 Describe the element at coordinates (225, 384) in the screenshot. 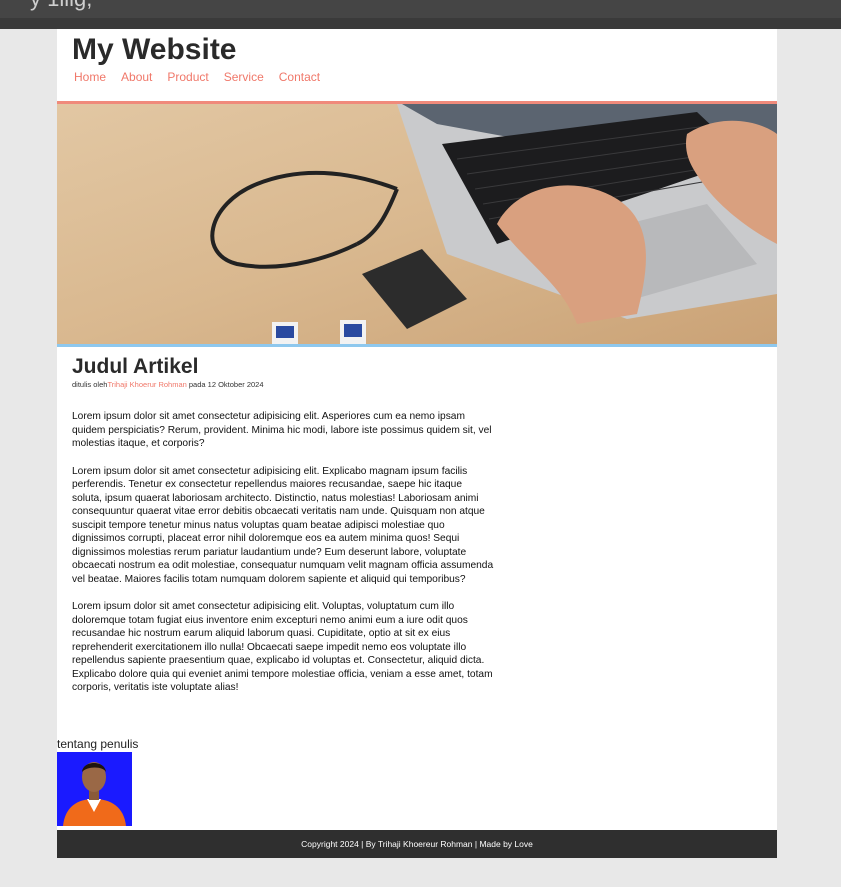

I see `byline-date: pada 12 Oktober 2024` at that location.